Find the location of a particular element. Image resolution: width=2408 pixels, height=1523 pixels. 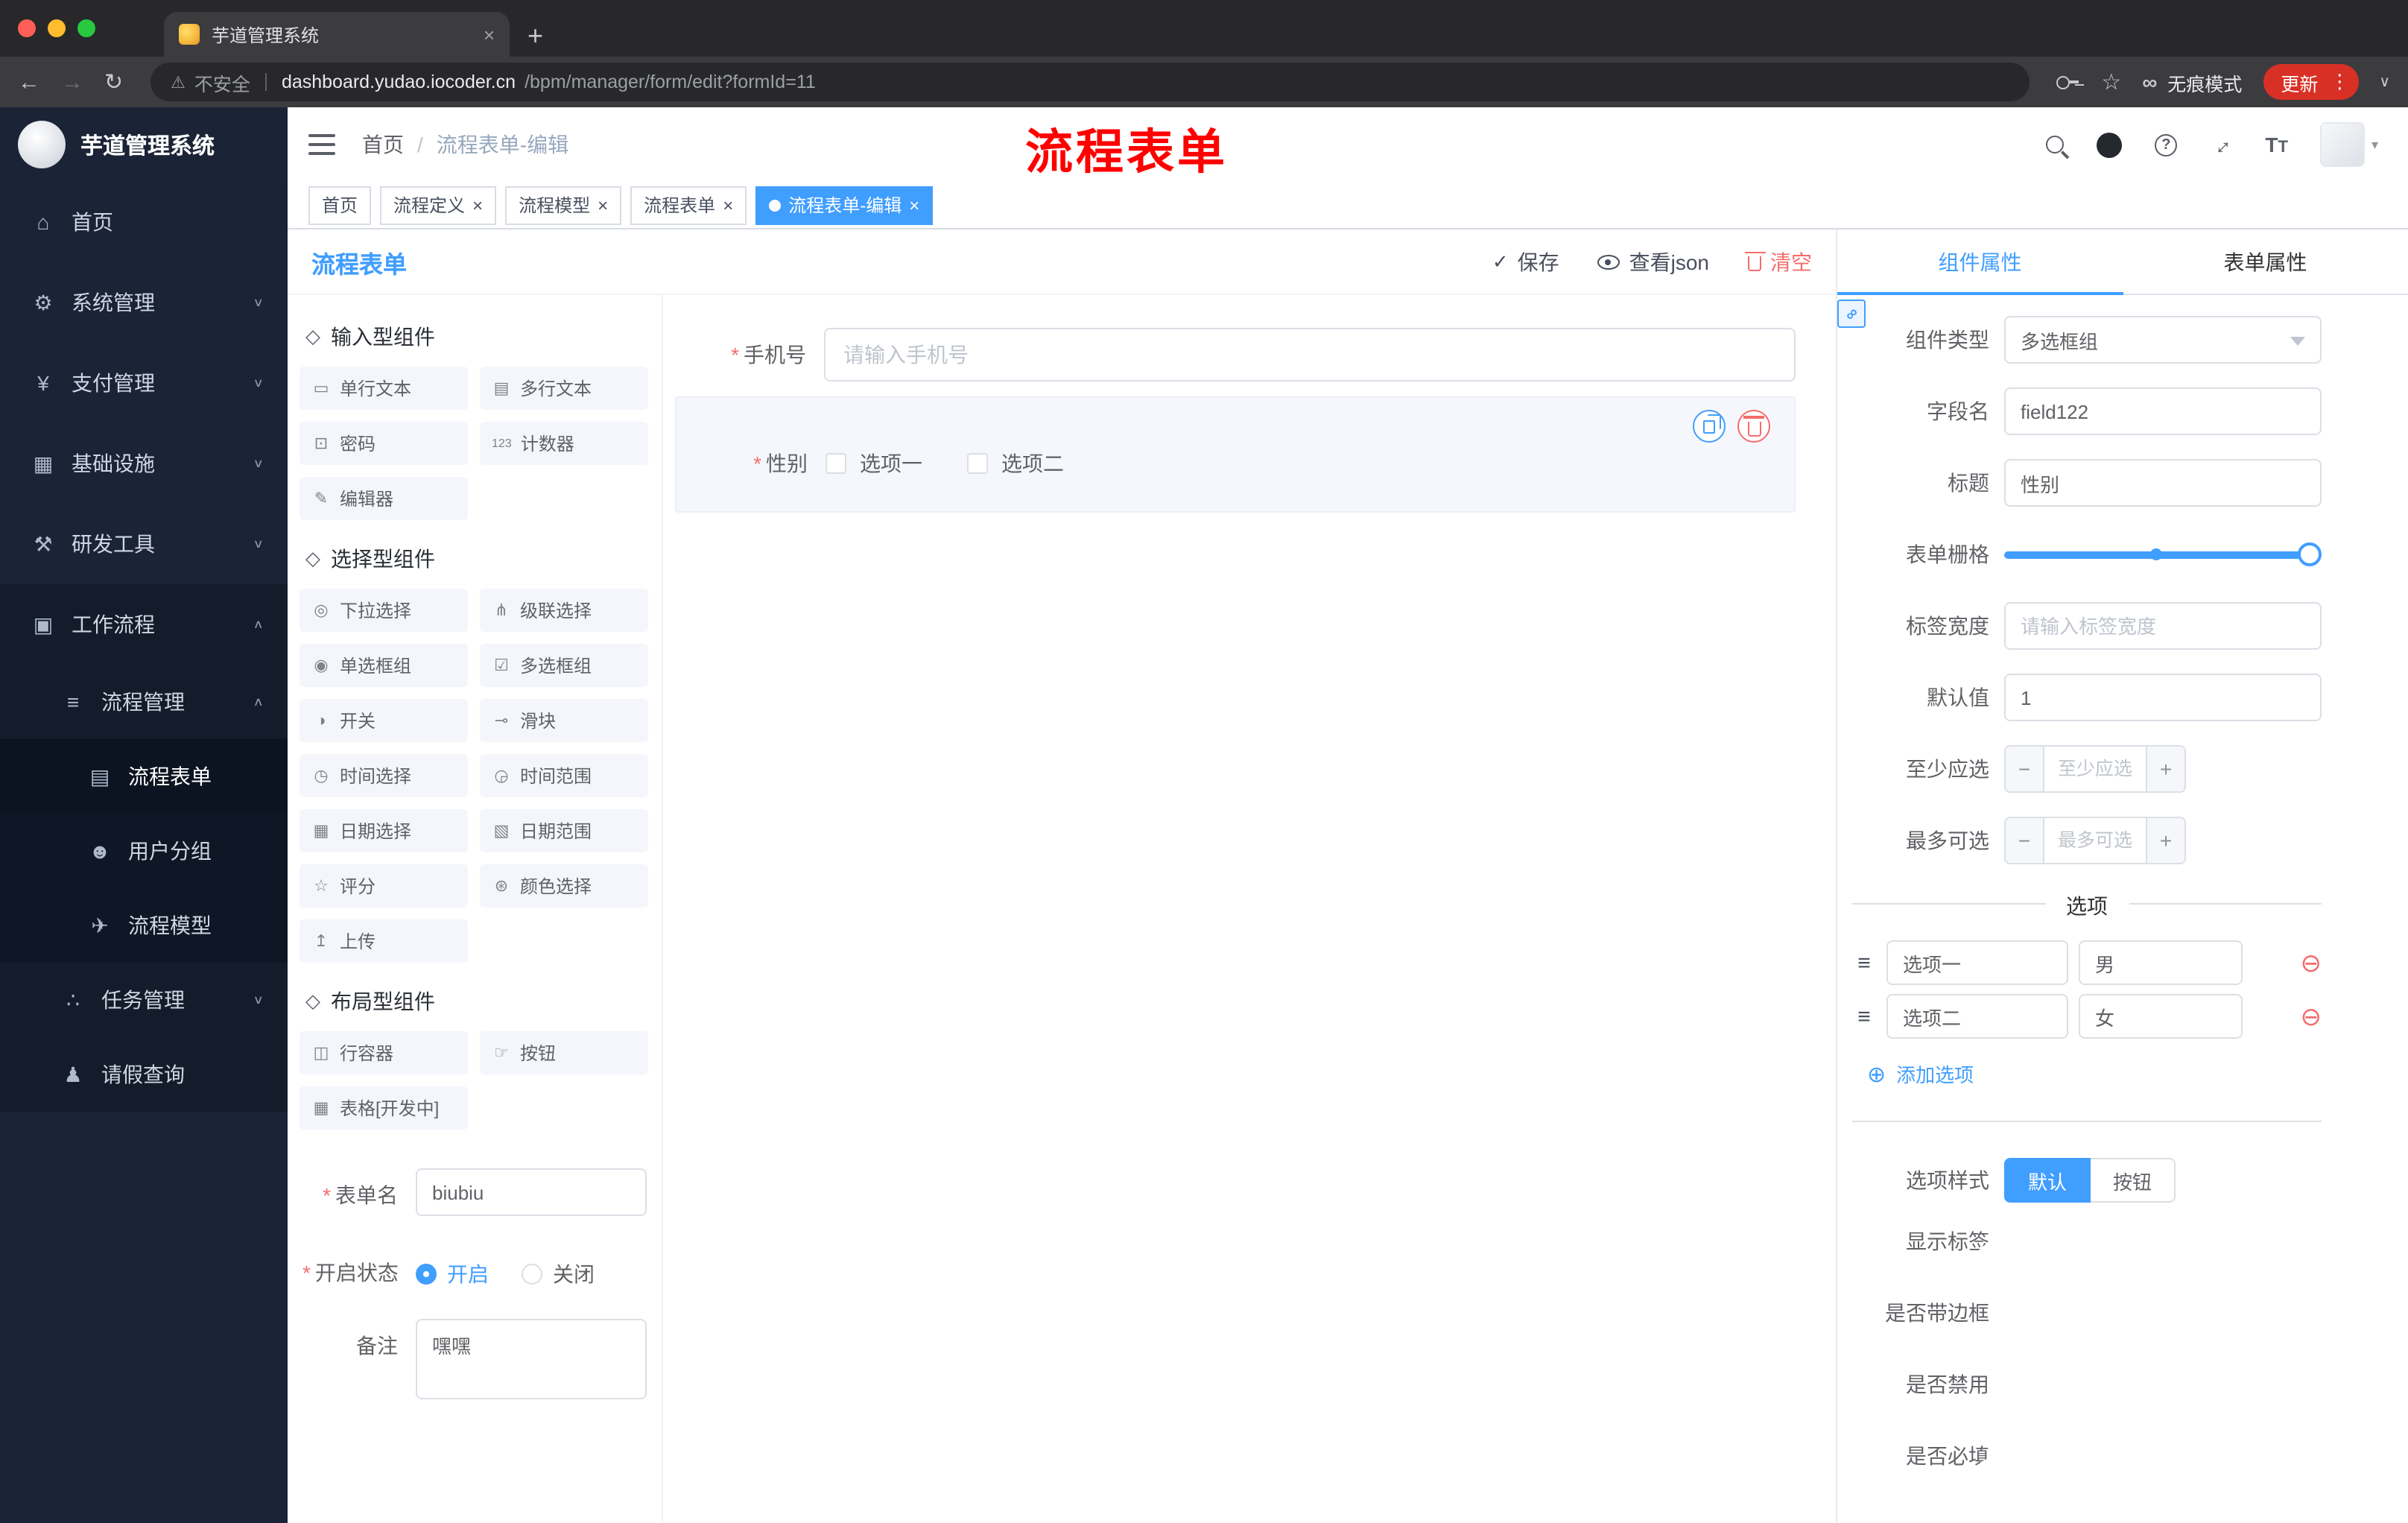

app-logo-row: 芋道管理系统 is located at coordinates (144, 144).